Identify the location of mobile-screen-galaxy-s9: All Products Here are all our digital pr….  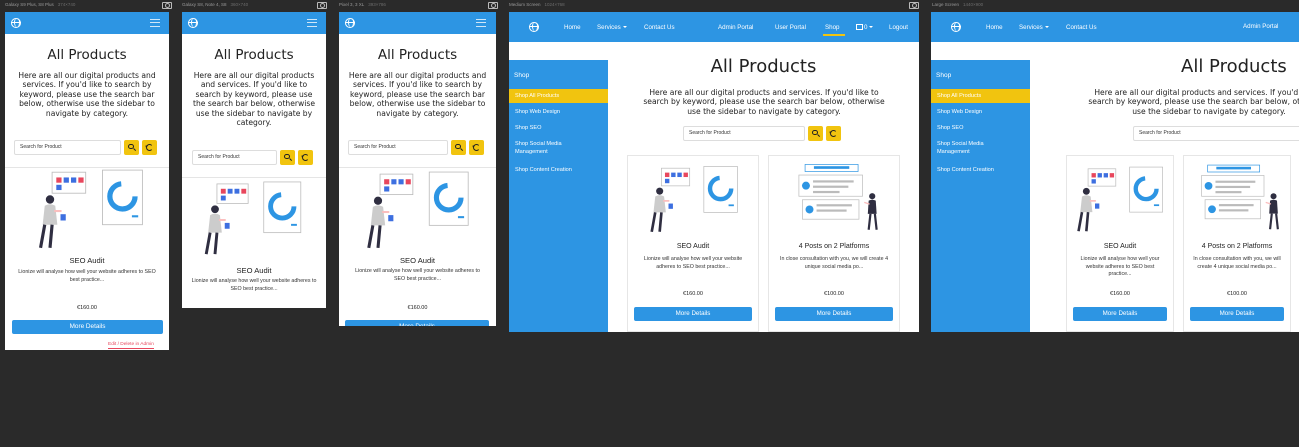
(87, 181).